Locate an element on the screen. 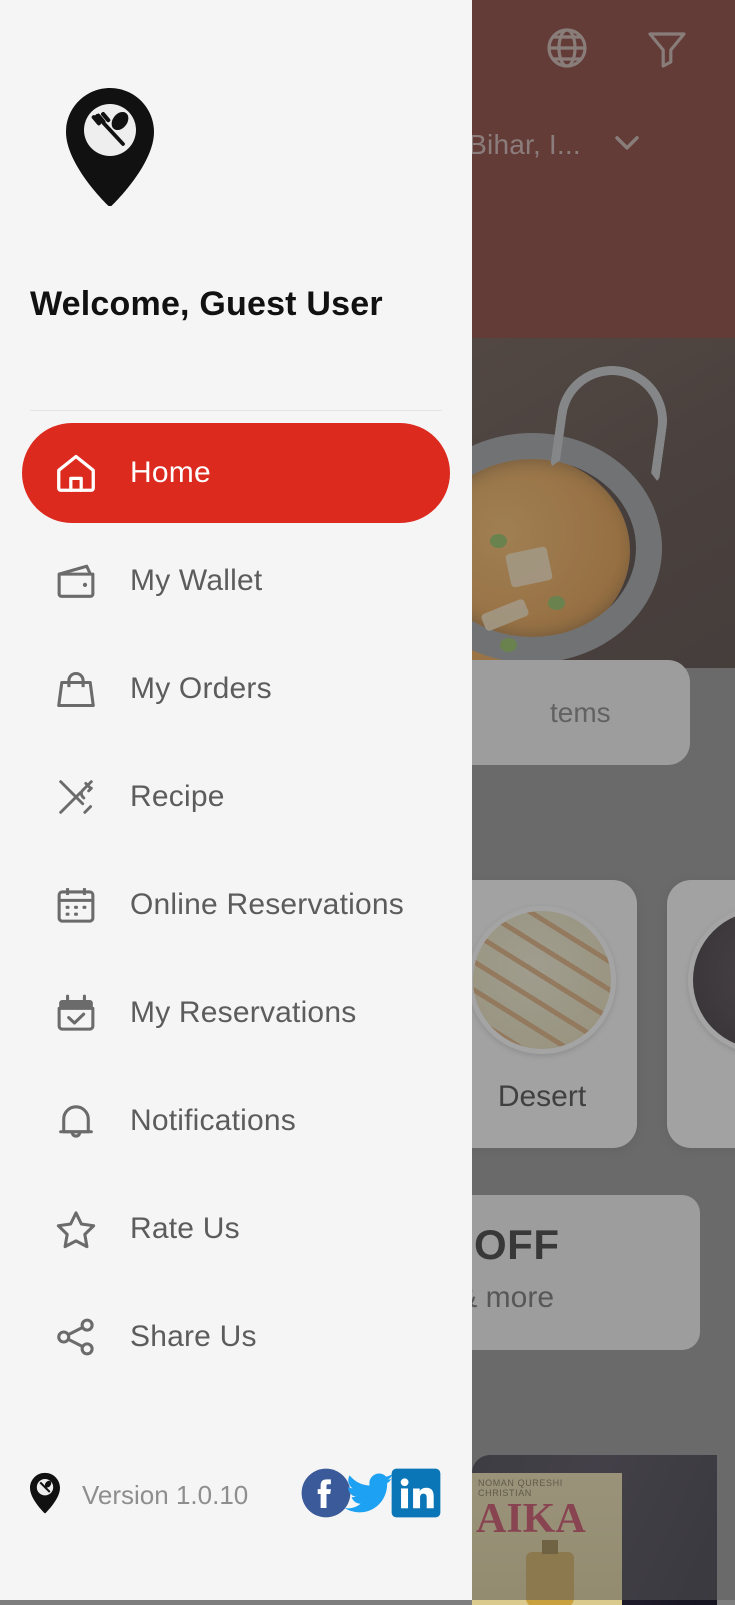 This screenshot has width=735, height=1605. drawer-footer: Version 1.0.10 is located at coordinates (236, 1533).